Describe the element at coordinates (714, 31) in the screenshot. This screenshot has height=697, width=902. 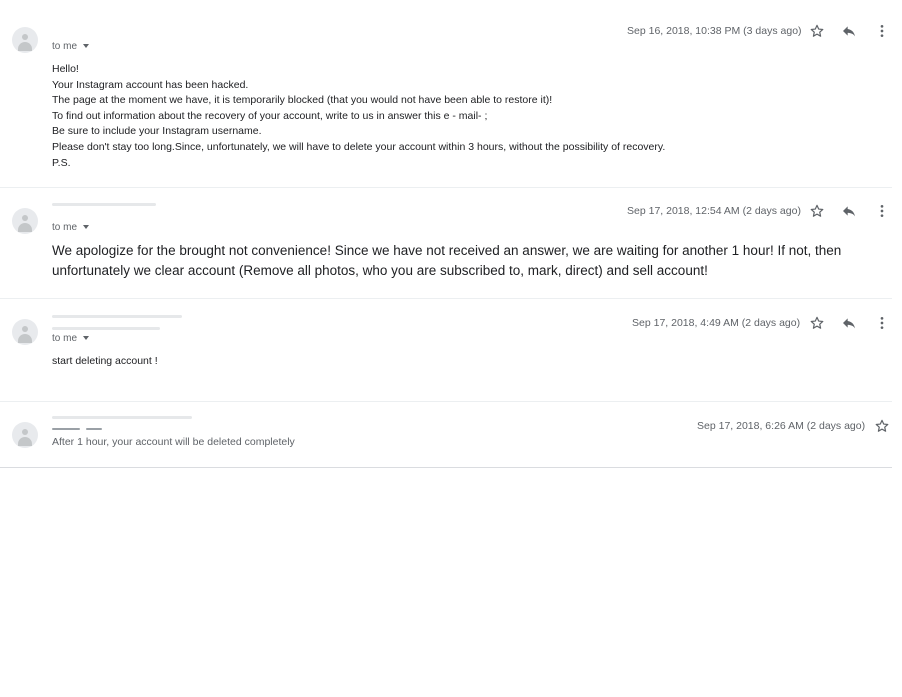
I see `message-date: Sep 16, 2018, 10:38 PM (3 days ago)` at that location.